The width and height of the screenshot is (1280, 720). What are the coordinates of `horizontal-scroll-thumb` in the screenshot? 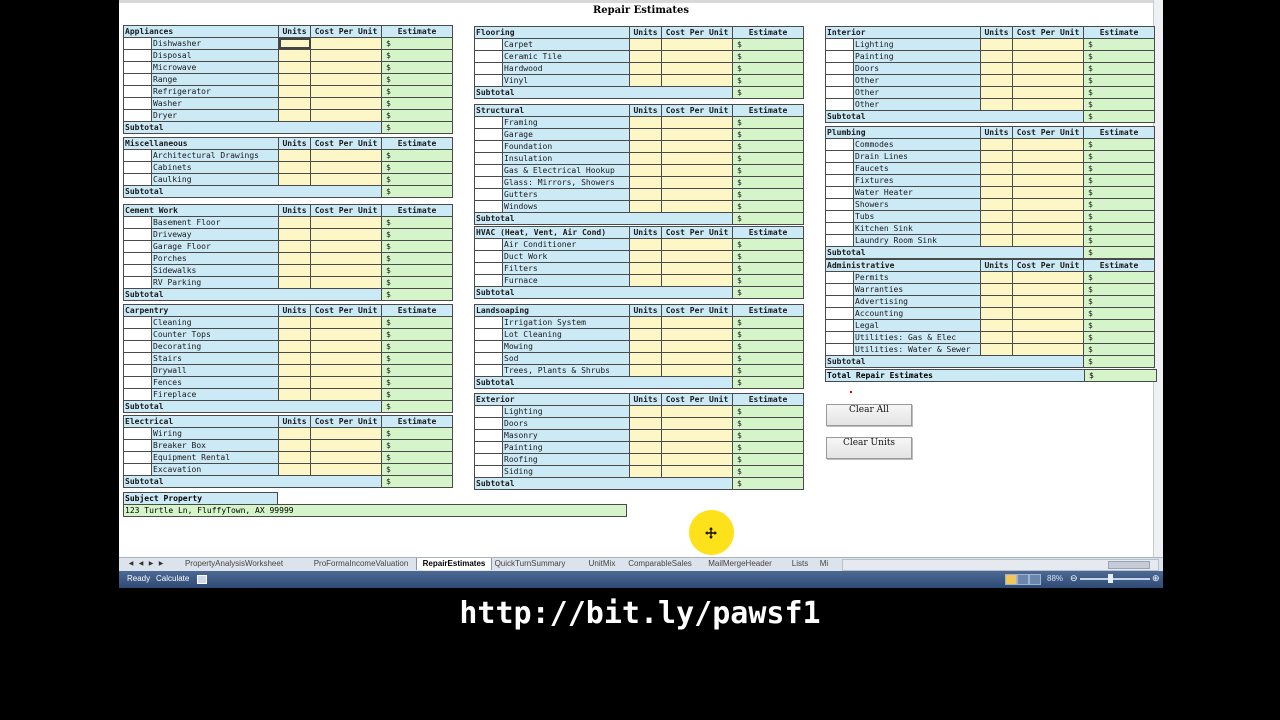 It's located at (1129, 565).